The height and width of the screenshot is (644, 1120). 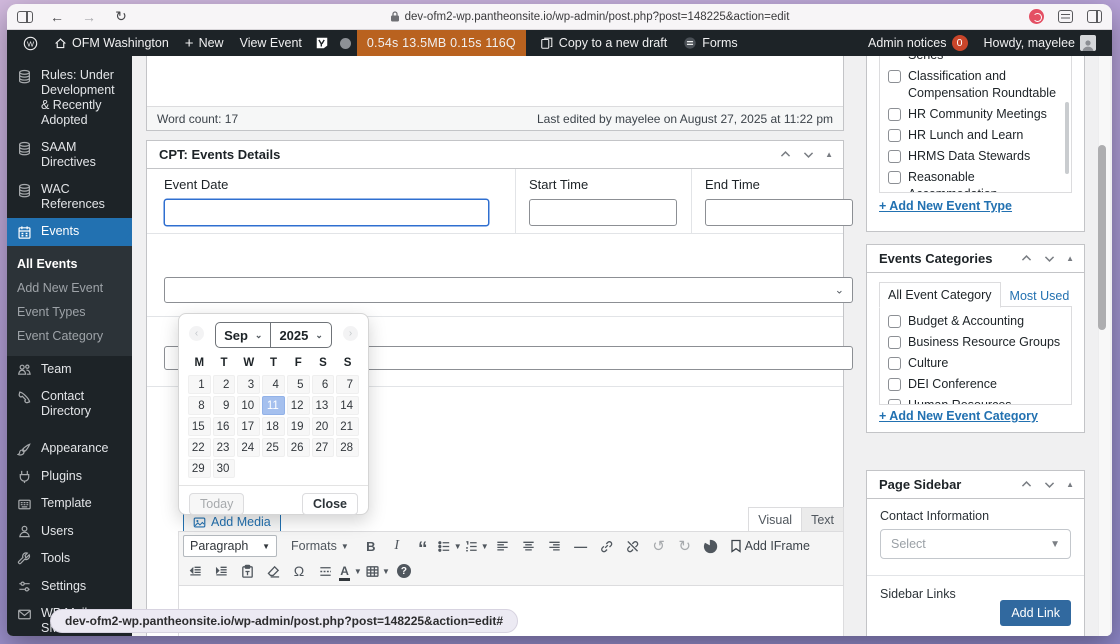 I want to click on extensions-icon, so click(x=1065, y=16).